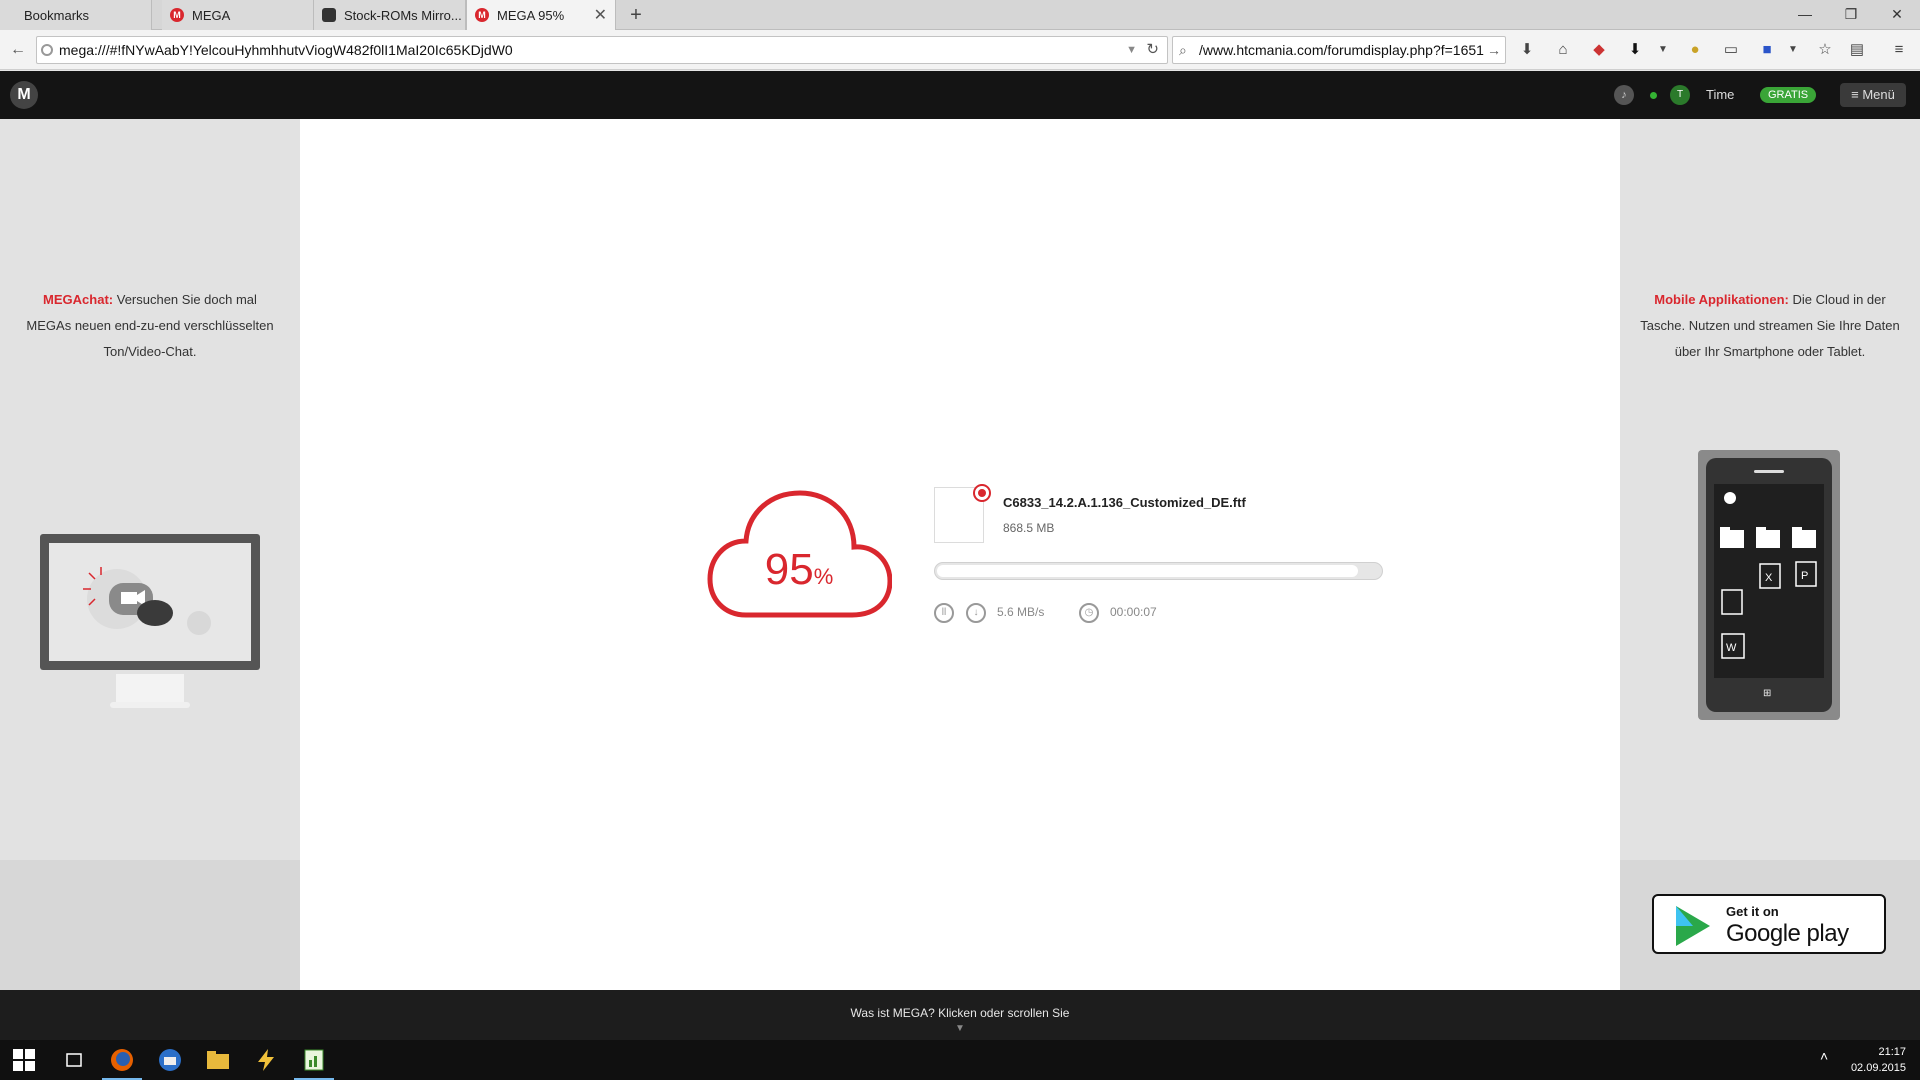 The width and height of the screenshot is (1920, 1080). What do you see at coordinates (78, 299) in the screenshot?
I see `promo-highlight: MEGAchat:` at bounding box center [78, 299].